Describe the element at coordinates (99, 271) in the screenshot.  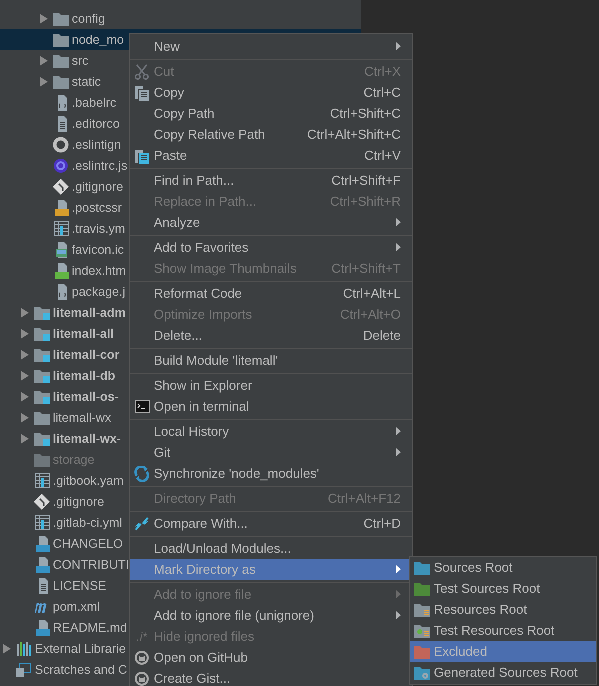
I see `tree-item-label: index.htm` at that location.